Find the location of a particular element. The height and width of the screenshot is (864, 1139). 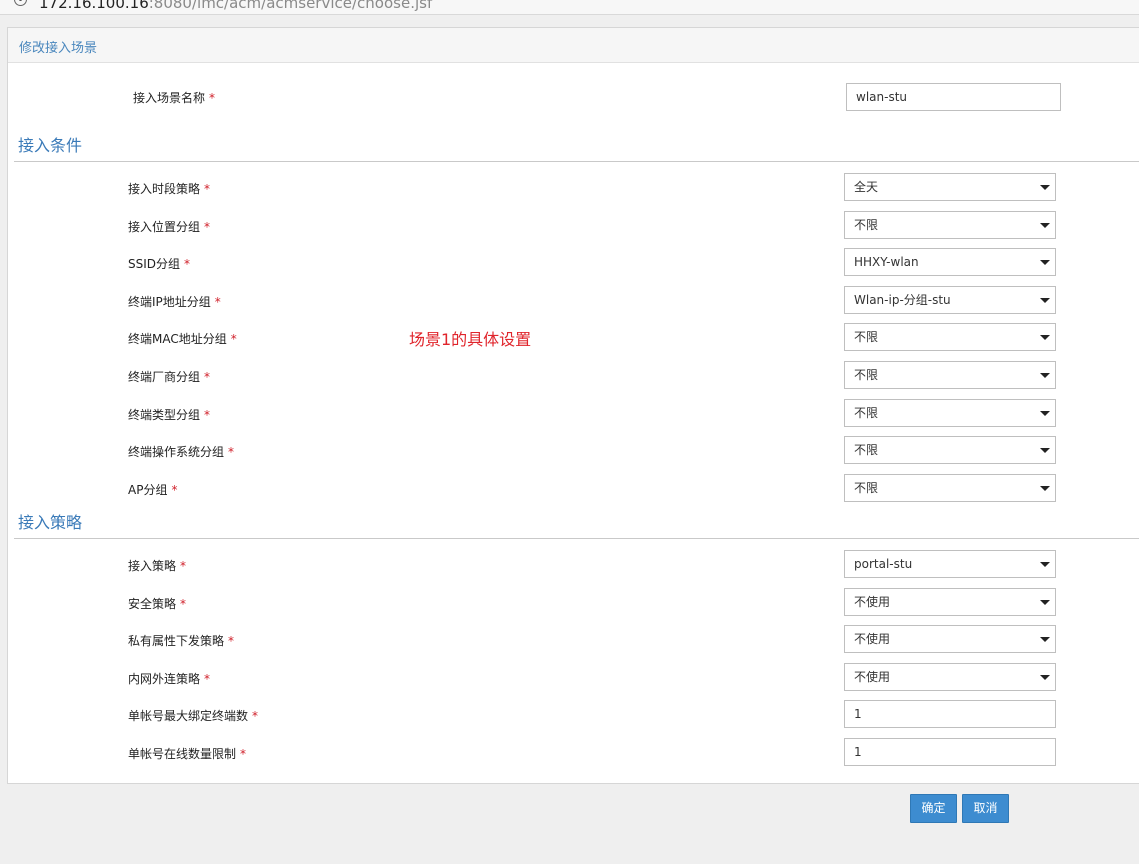

scene-name-label: 接入场景名称 * is located at coordinates (174, 97).